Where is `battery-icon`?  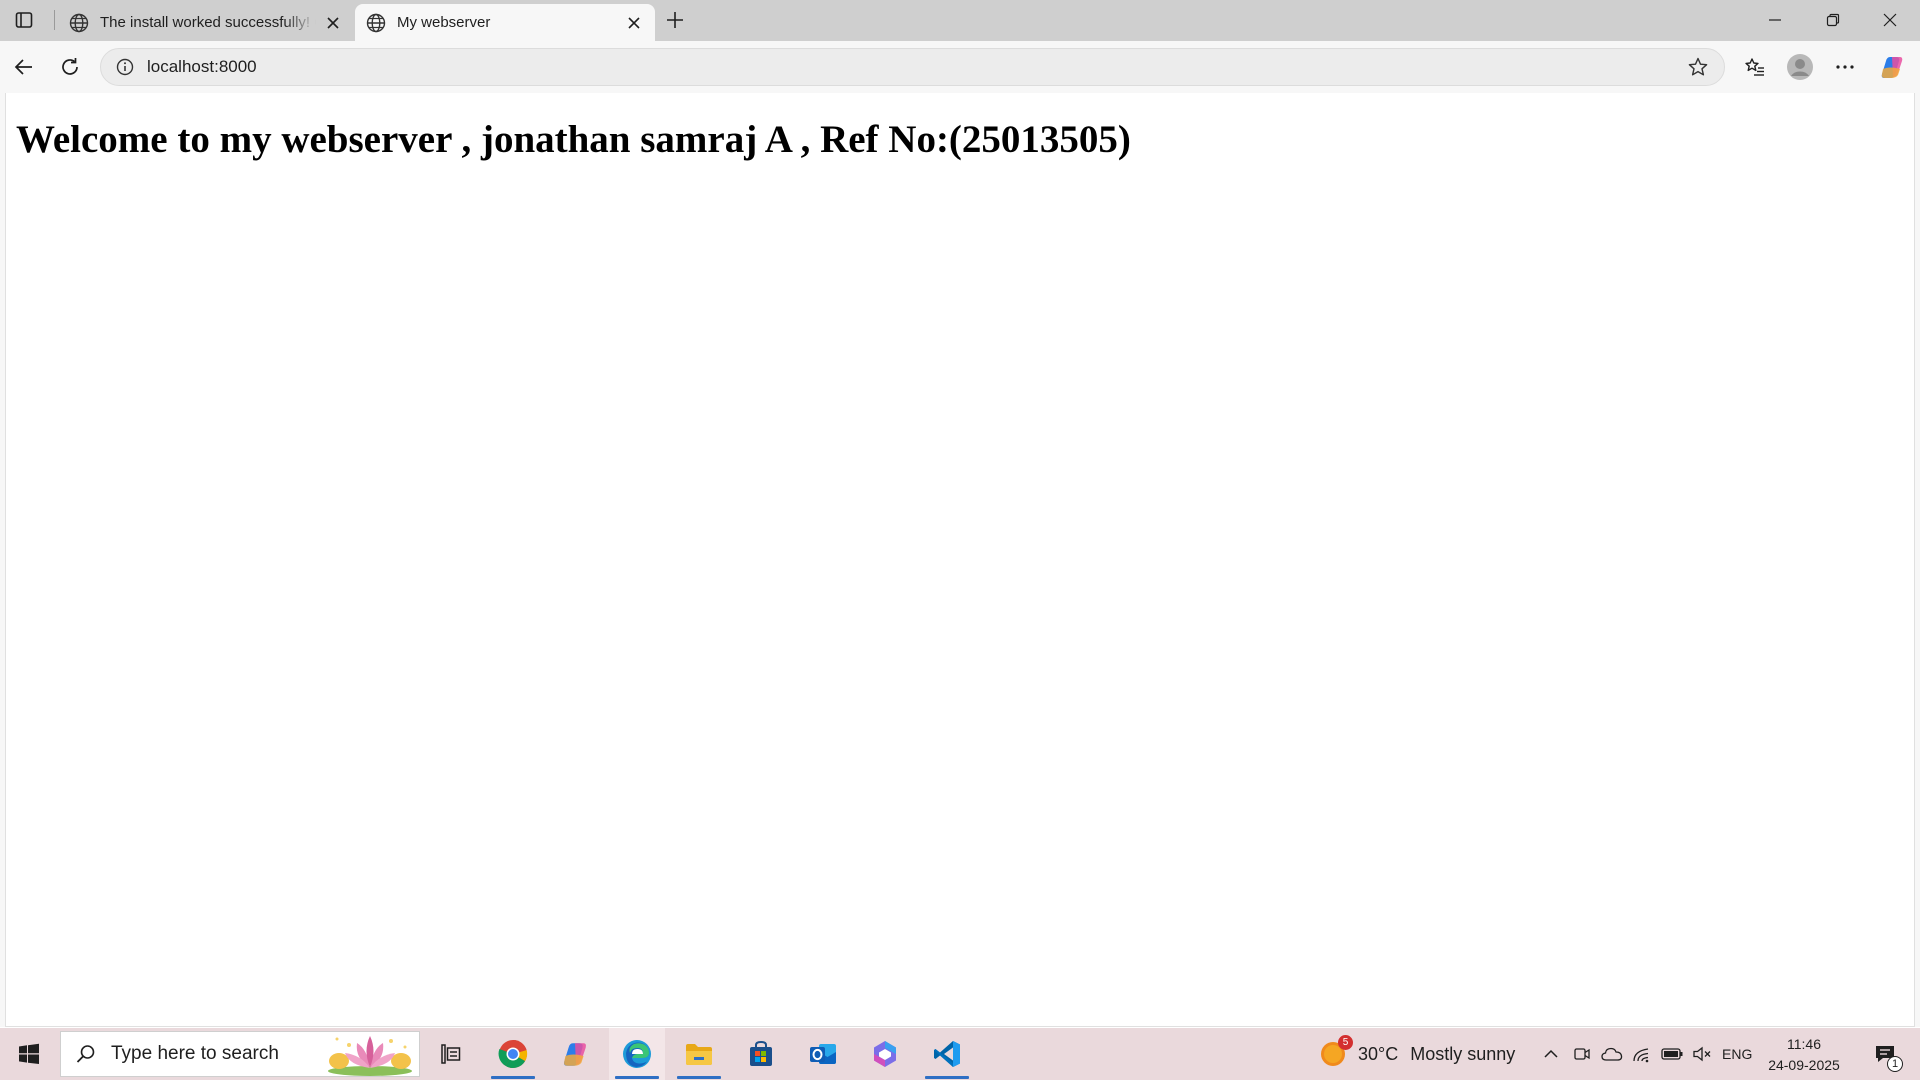 battery-icon is located at coordinates (1672, 1054).